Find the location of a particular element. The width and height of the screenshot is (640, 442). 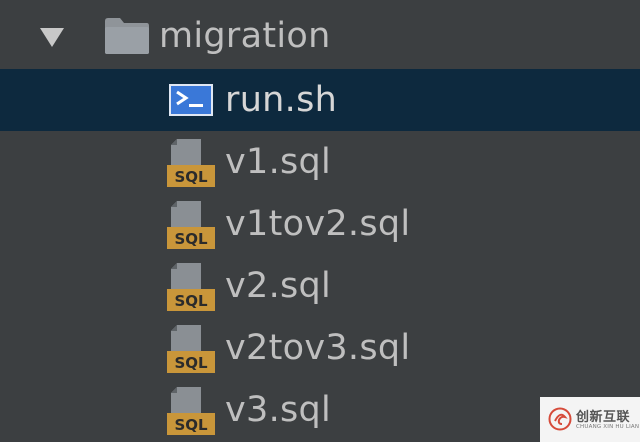

tree-row-v2-sql: SQL v2.sql is located at coordinates (320, 286).